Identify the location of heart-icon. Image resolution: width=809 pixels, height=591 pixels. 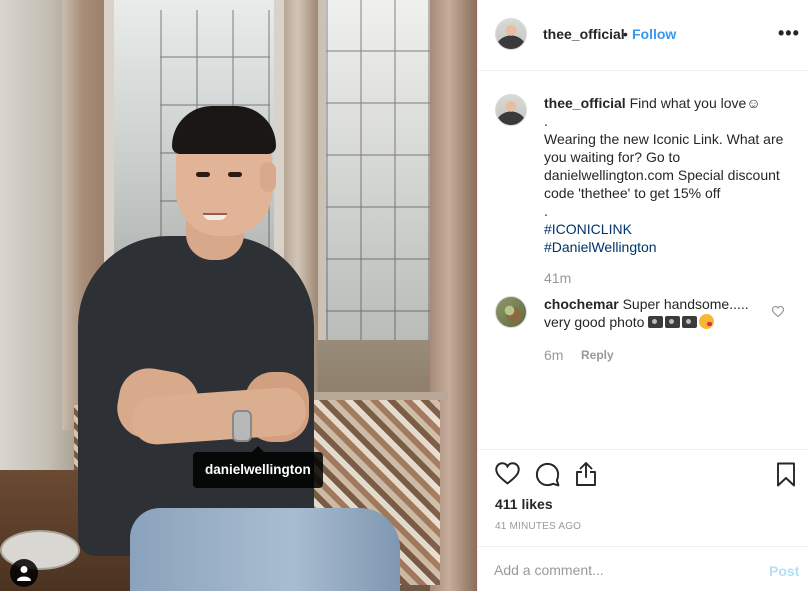
(507, 473).